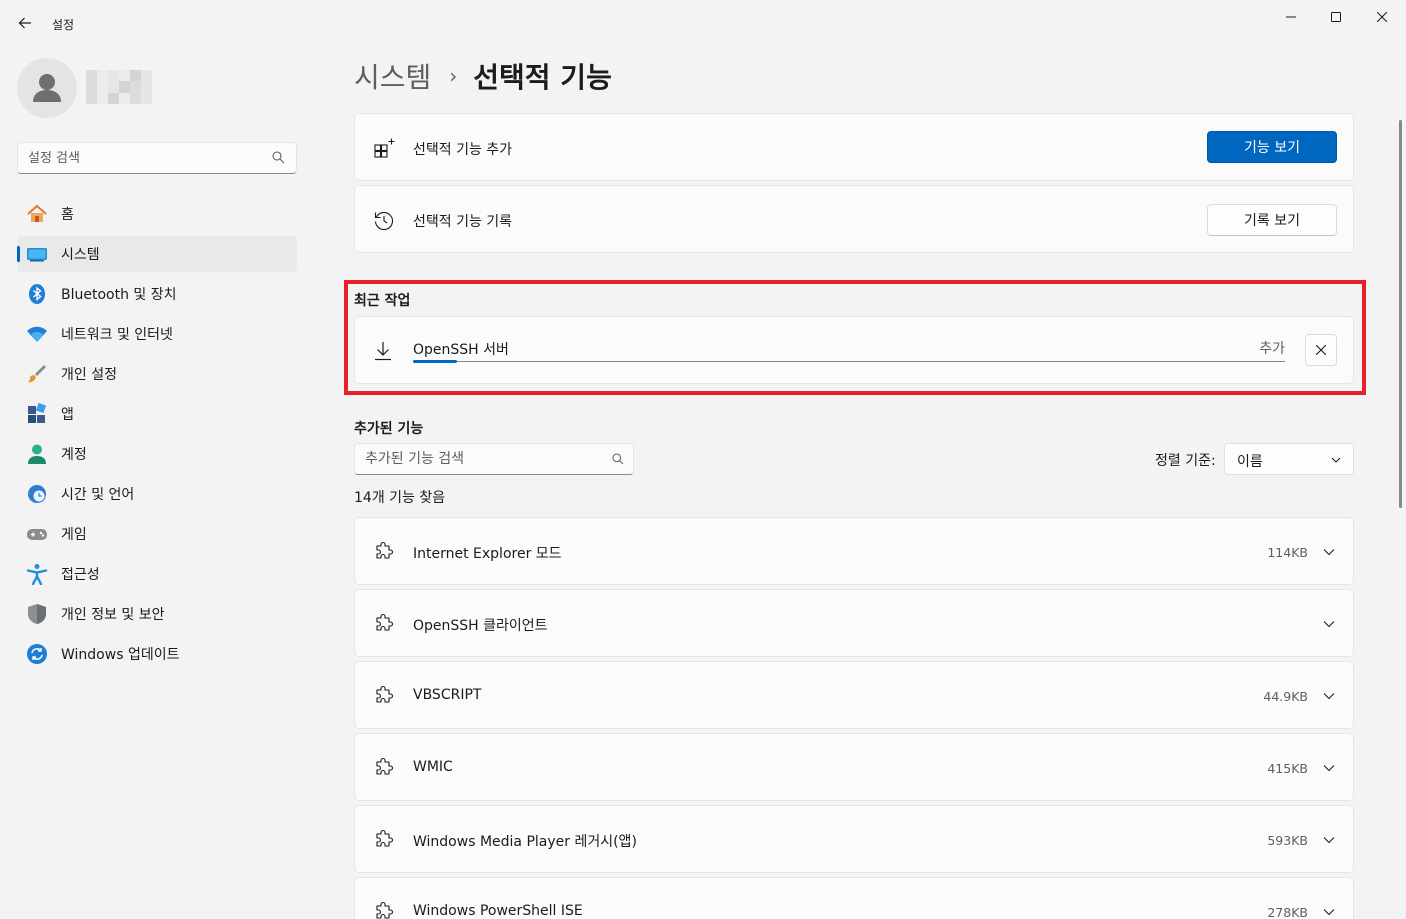  What do you see at coordinates (113, 615) in the screenshot?
I see `sidebar-item-label: 개인 정보 및 보안` at bounding box center [113, 615].